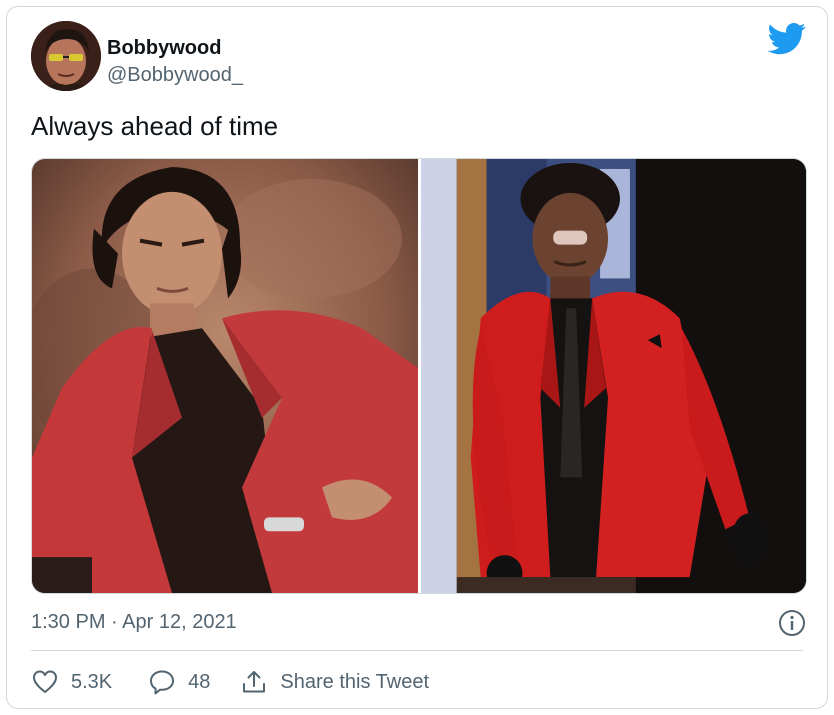 This screenshot has width=834, height=715. I want to click on author-display-name: Bobbywood, so click(164, 48).